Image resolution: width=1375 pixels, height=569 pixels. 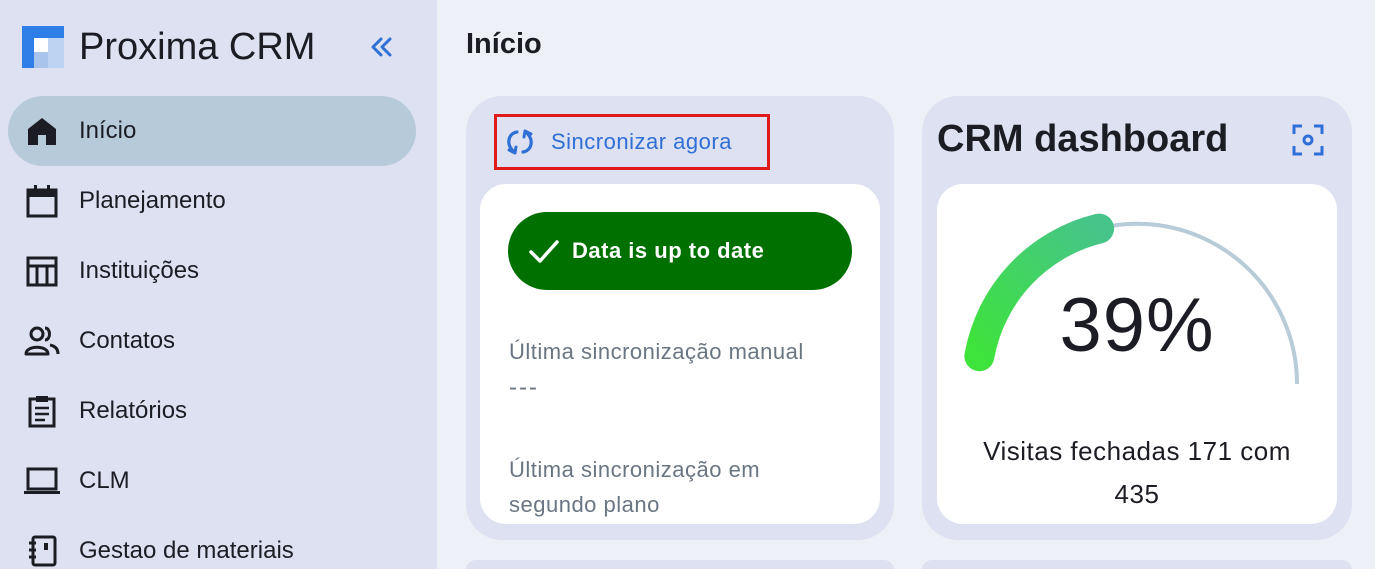 What do you see at coordinates (133, 410) in the screenshot?
I see `sidebar-item-label: Relatórios` at bounding box center [133, 410].